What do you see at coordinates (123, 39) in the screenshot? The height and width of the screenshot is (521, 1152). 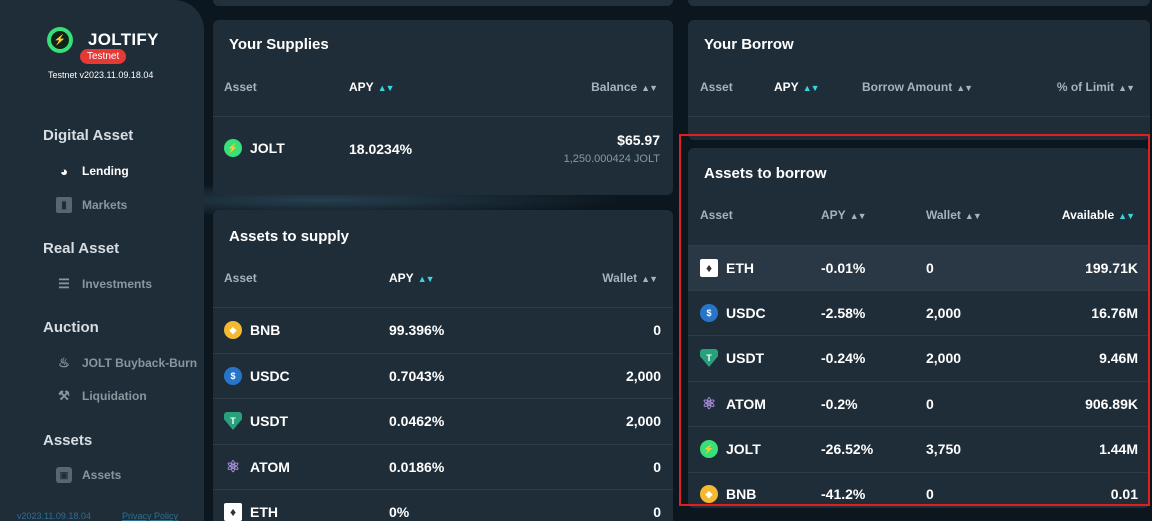 I see `brand-name: JOLTIFY` at bounding box center [123, 39].